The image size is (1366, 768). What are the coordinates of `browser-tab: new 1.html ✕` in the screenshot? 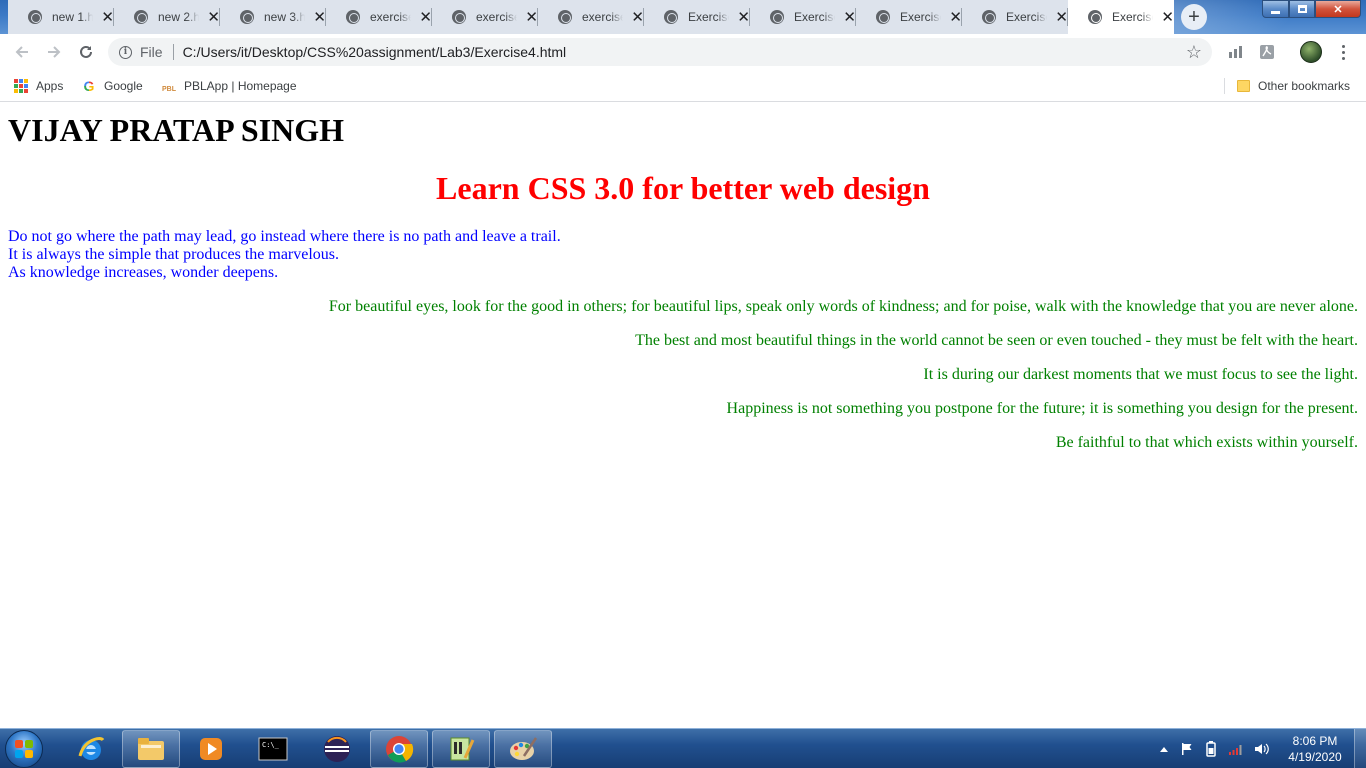 It's located at (61, 17).